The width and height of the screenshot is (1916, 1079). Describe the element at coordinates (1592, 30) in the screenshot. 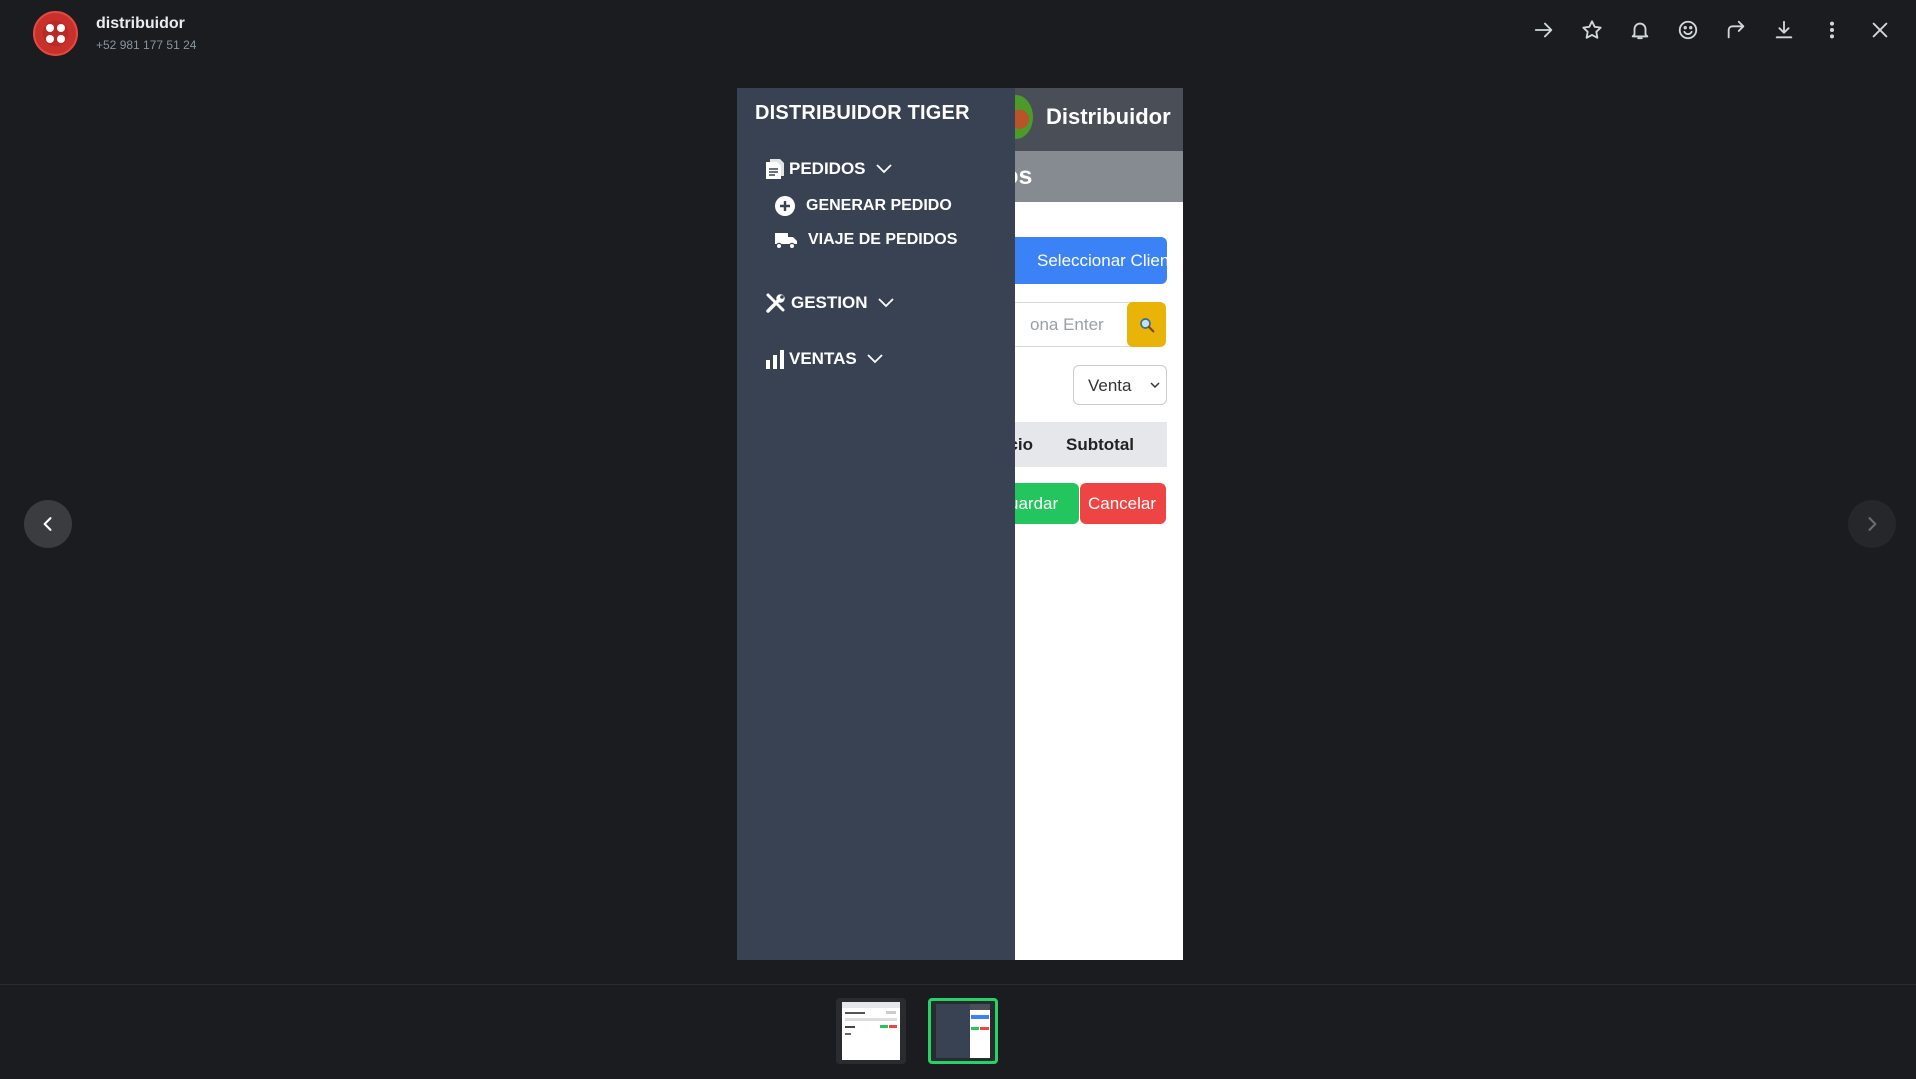

I see `star-icon` at that location.